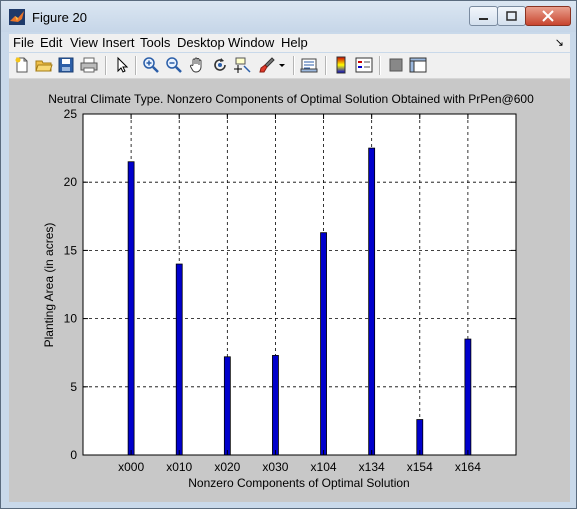 This screenshot has height=509, width=577. I want to click on menu-dock-arrow-icon: ↘, so click(559, 42).